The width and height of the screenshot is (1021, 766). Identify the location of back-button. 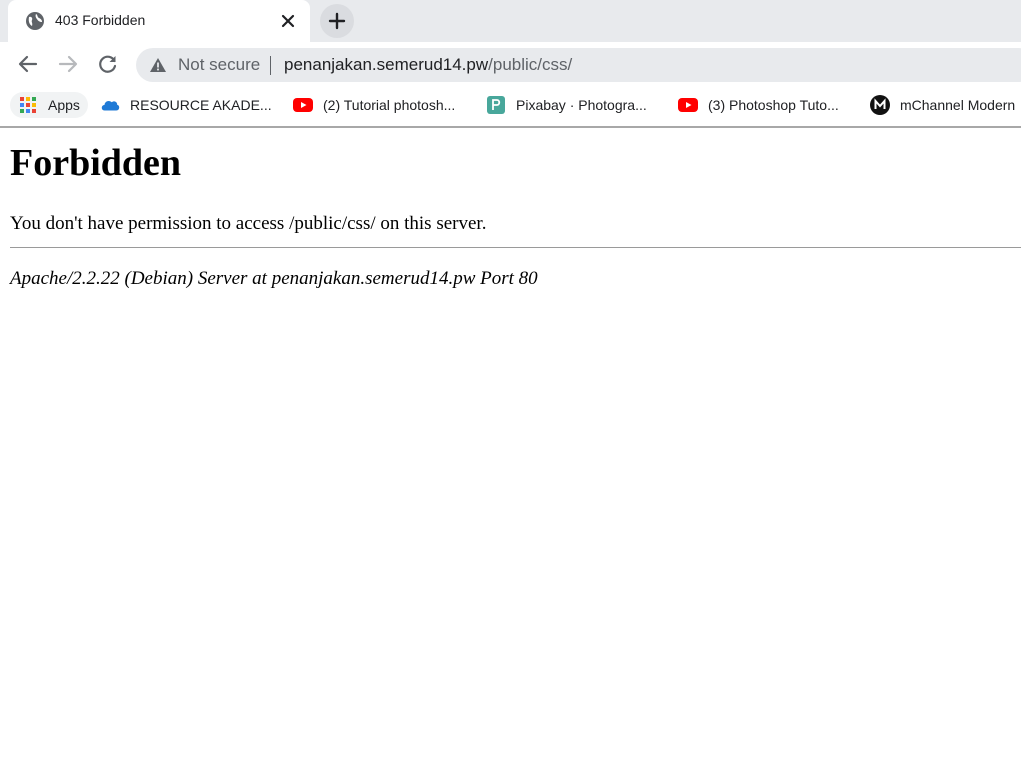
(28, 64).